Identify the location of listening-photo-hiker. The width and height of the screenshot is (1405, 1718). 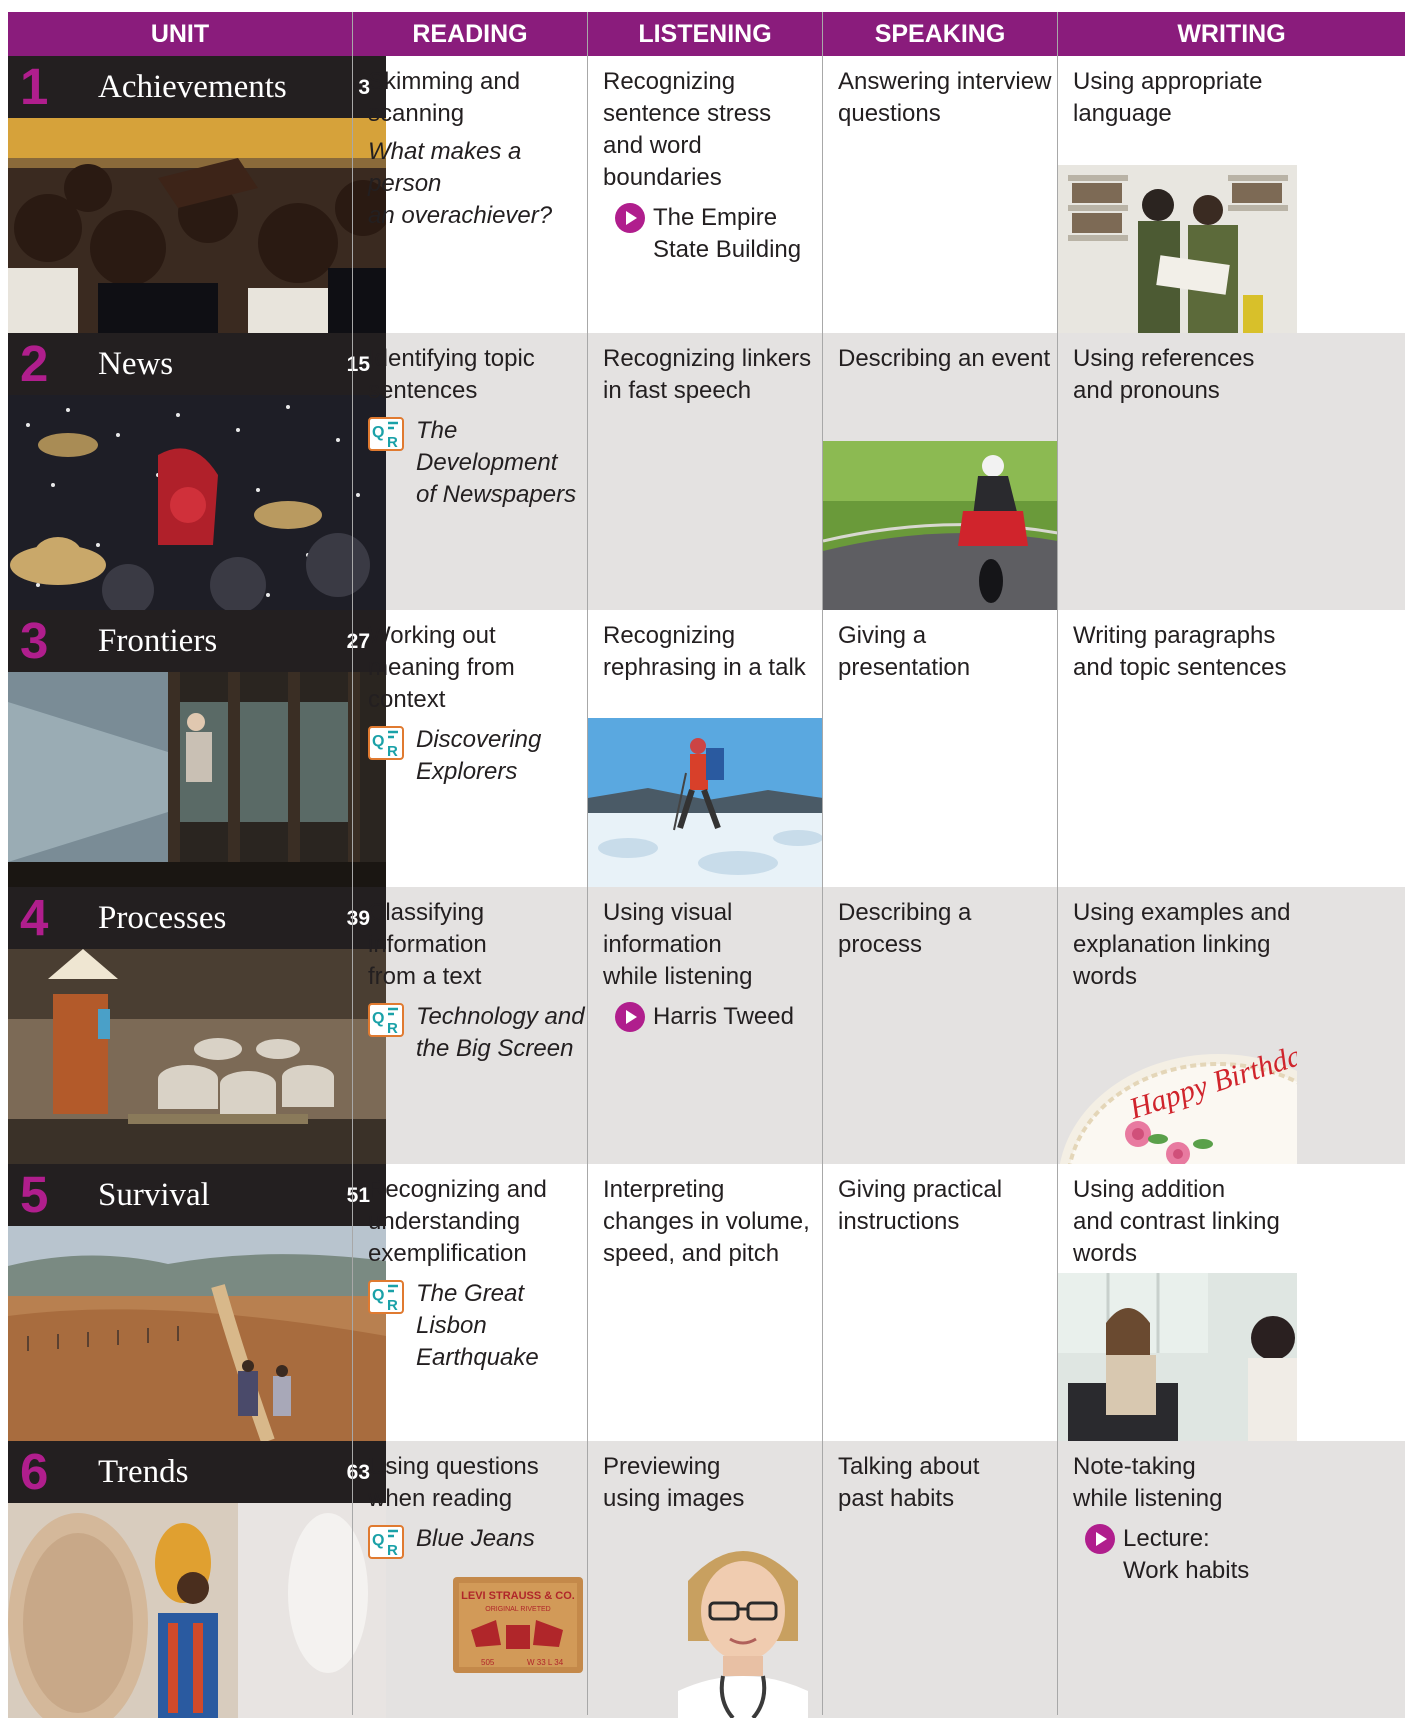
(705, 802).